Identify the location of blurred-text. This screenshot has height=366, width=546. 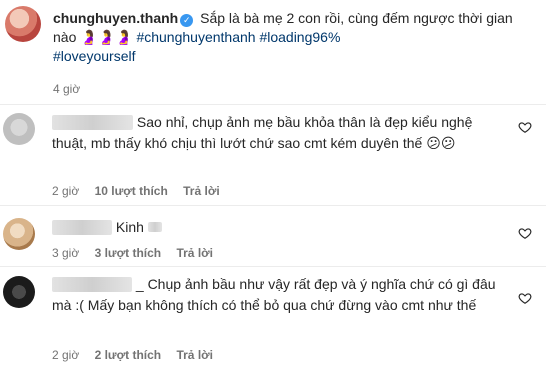
(154, 227).